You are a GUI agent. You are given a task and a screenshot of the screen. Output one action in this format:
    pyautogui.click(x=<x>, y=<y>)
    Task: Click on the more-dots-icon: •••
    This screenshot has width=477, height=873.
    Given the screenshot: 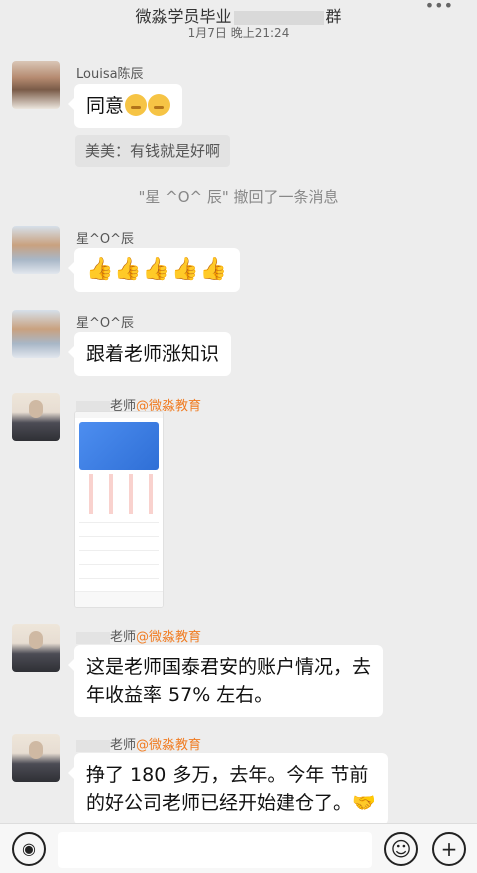 What is the action you would take?
    pyautogui.click(x=439, y=7)
    